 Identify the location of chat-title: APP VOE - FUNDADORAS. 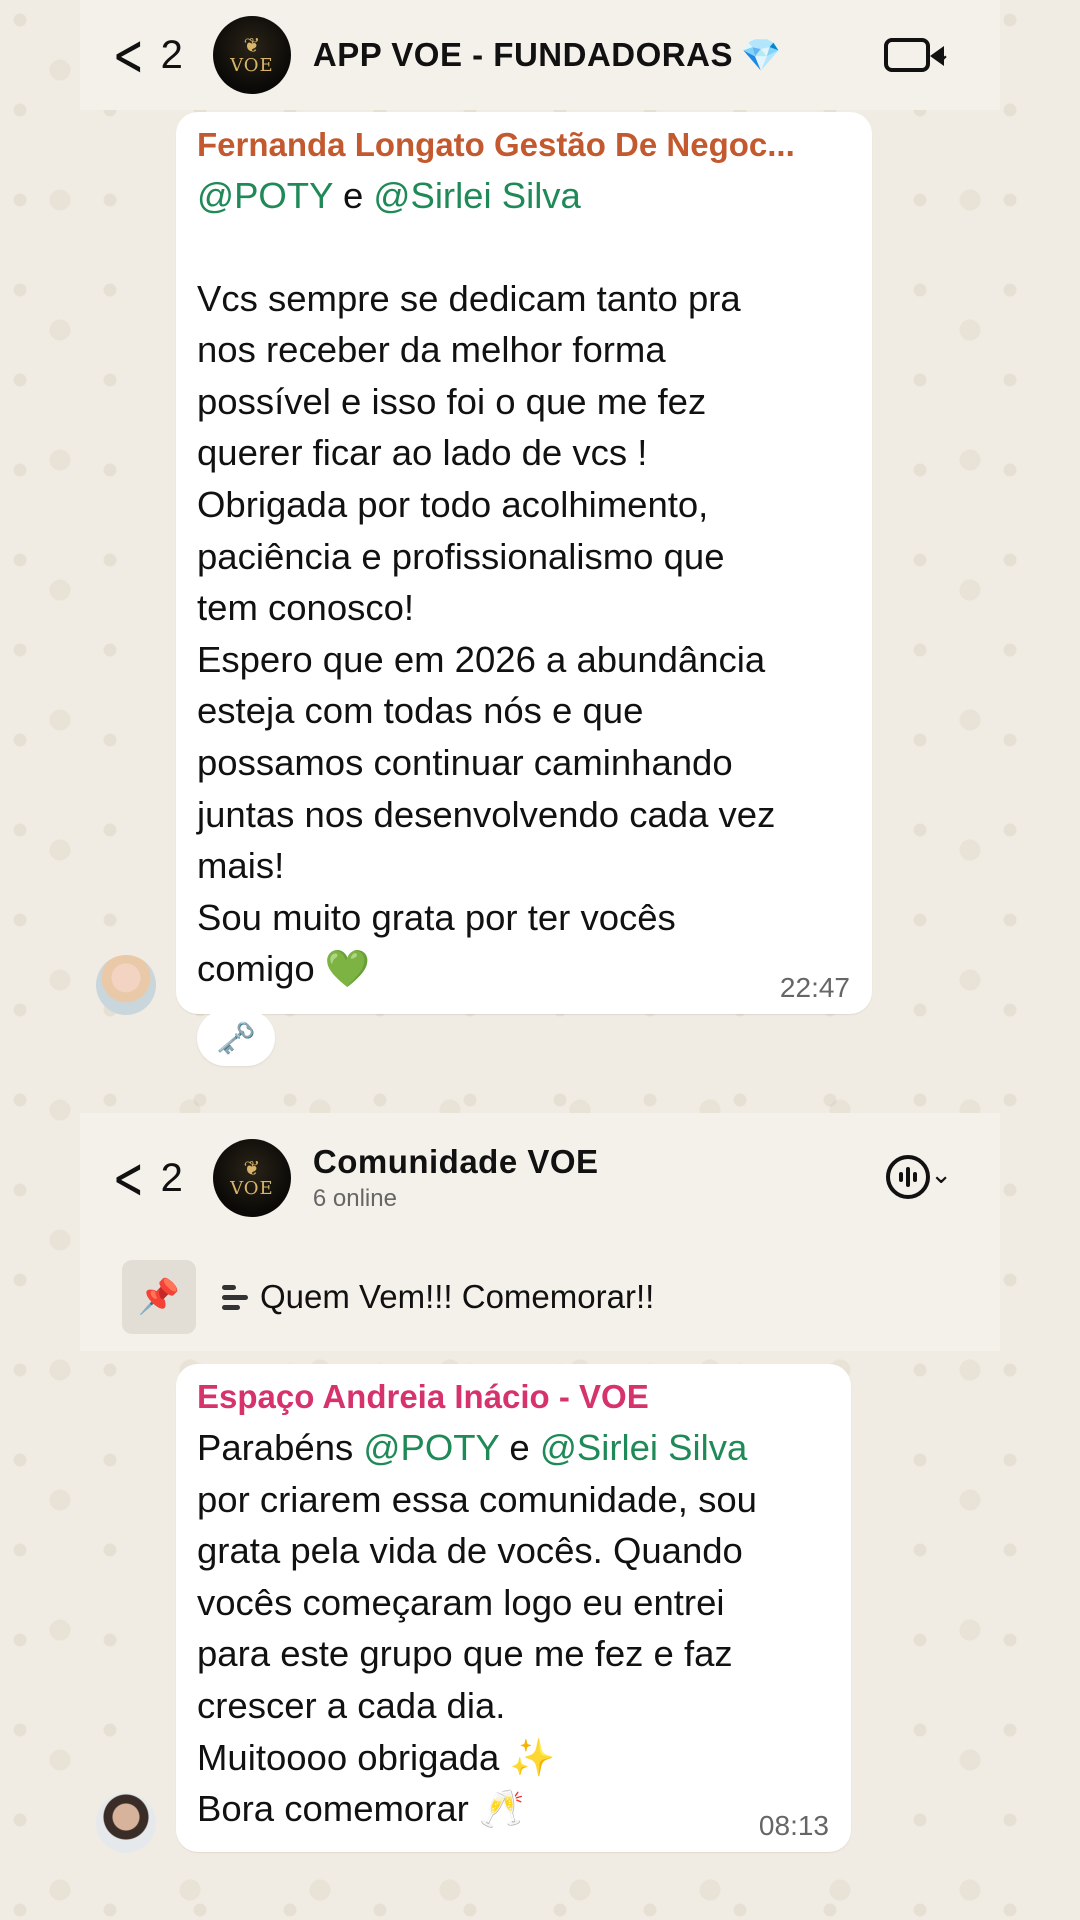
(522, 54).